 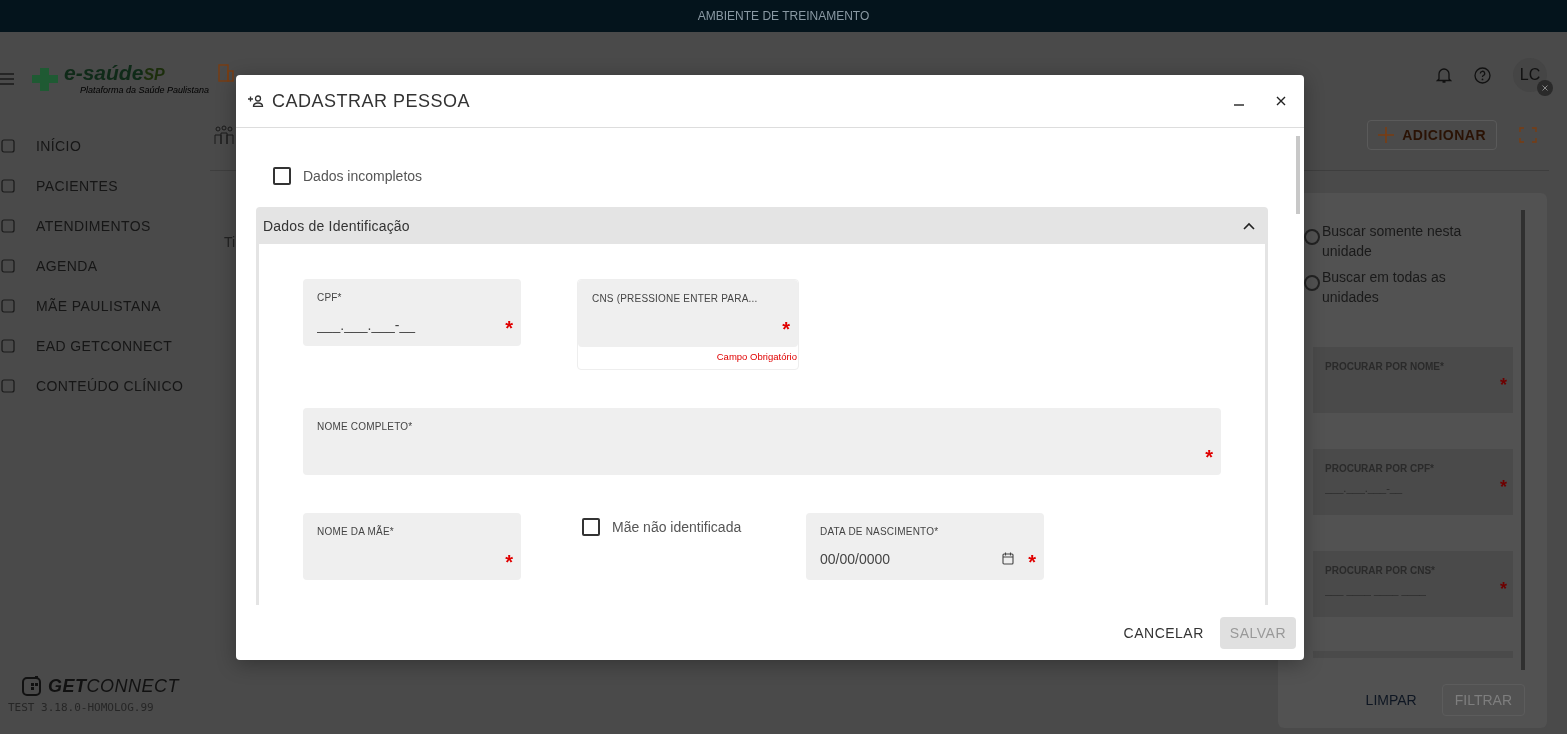 I want to click on input-field: 00/00/0000, so click(x=904, y=558).